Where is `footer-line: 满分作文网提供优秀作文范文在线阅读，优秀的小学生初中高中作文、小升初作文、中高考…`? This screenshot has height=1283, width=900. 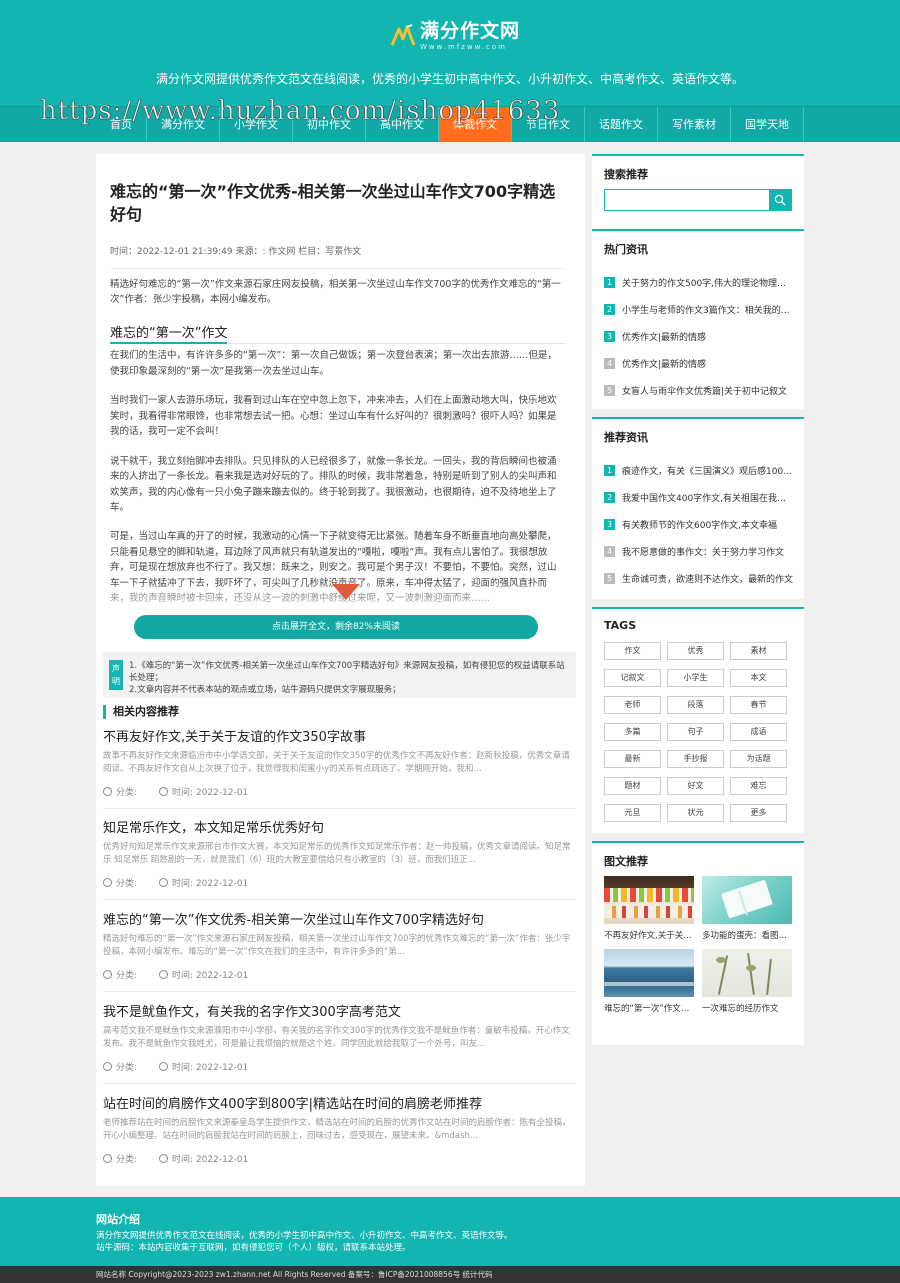
footer-line: 满分作文网提供优秀作文范文在线阅读，优秀的小学生初中高中作文、小升初作文、中高考… is located at coordinates (304, 1236).